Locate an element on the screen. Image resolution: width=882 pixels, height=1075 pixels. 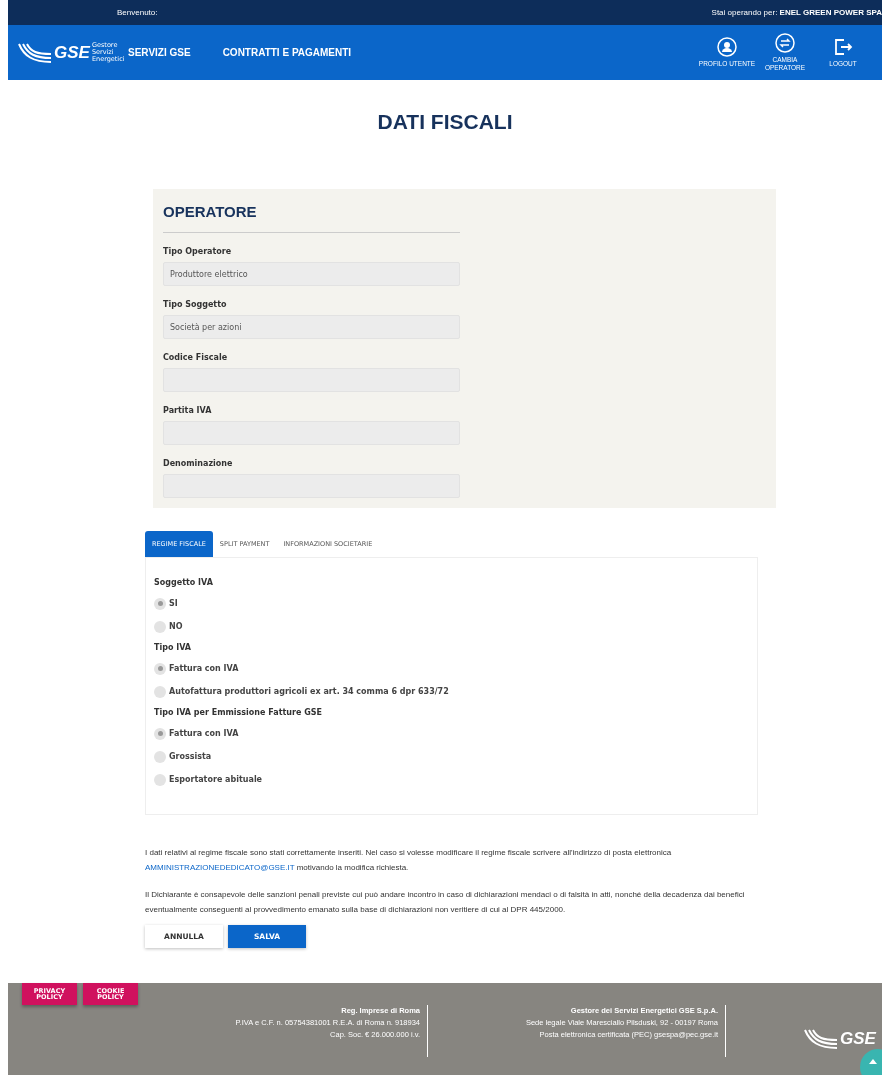
field-label: Tipo Operatore is located at coordinates (198, 251).